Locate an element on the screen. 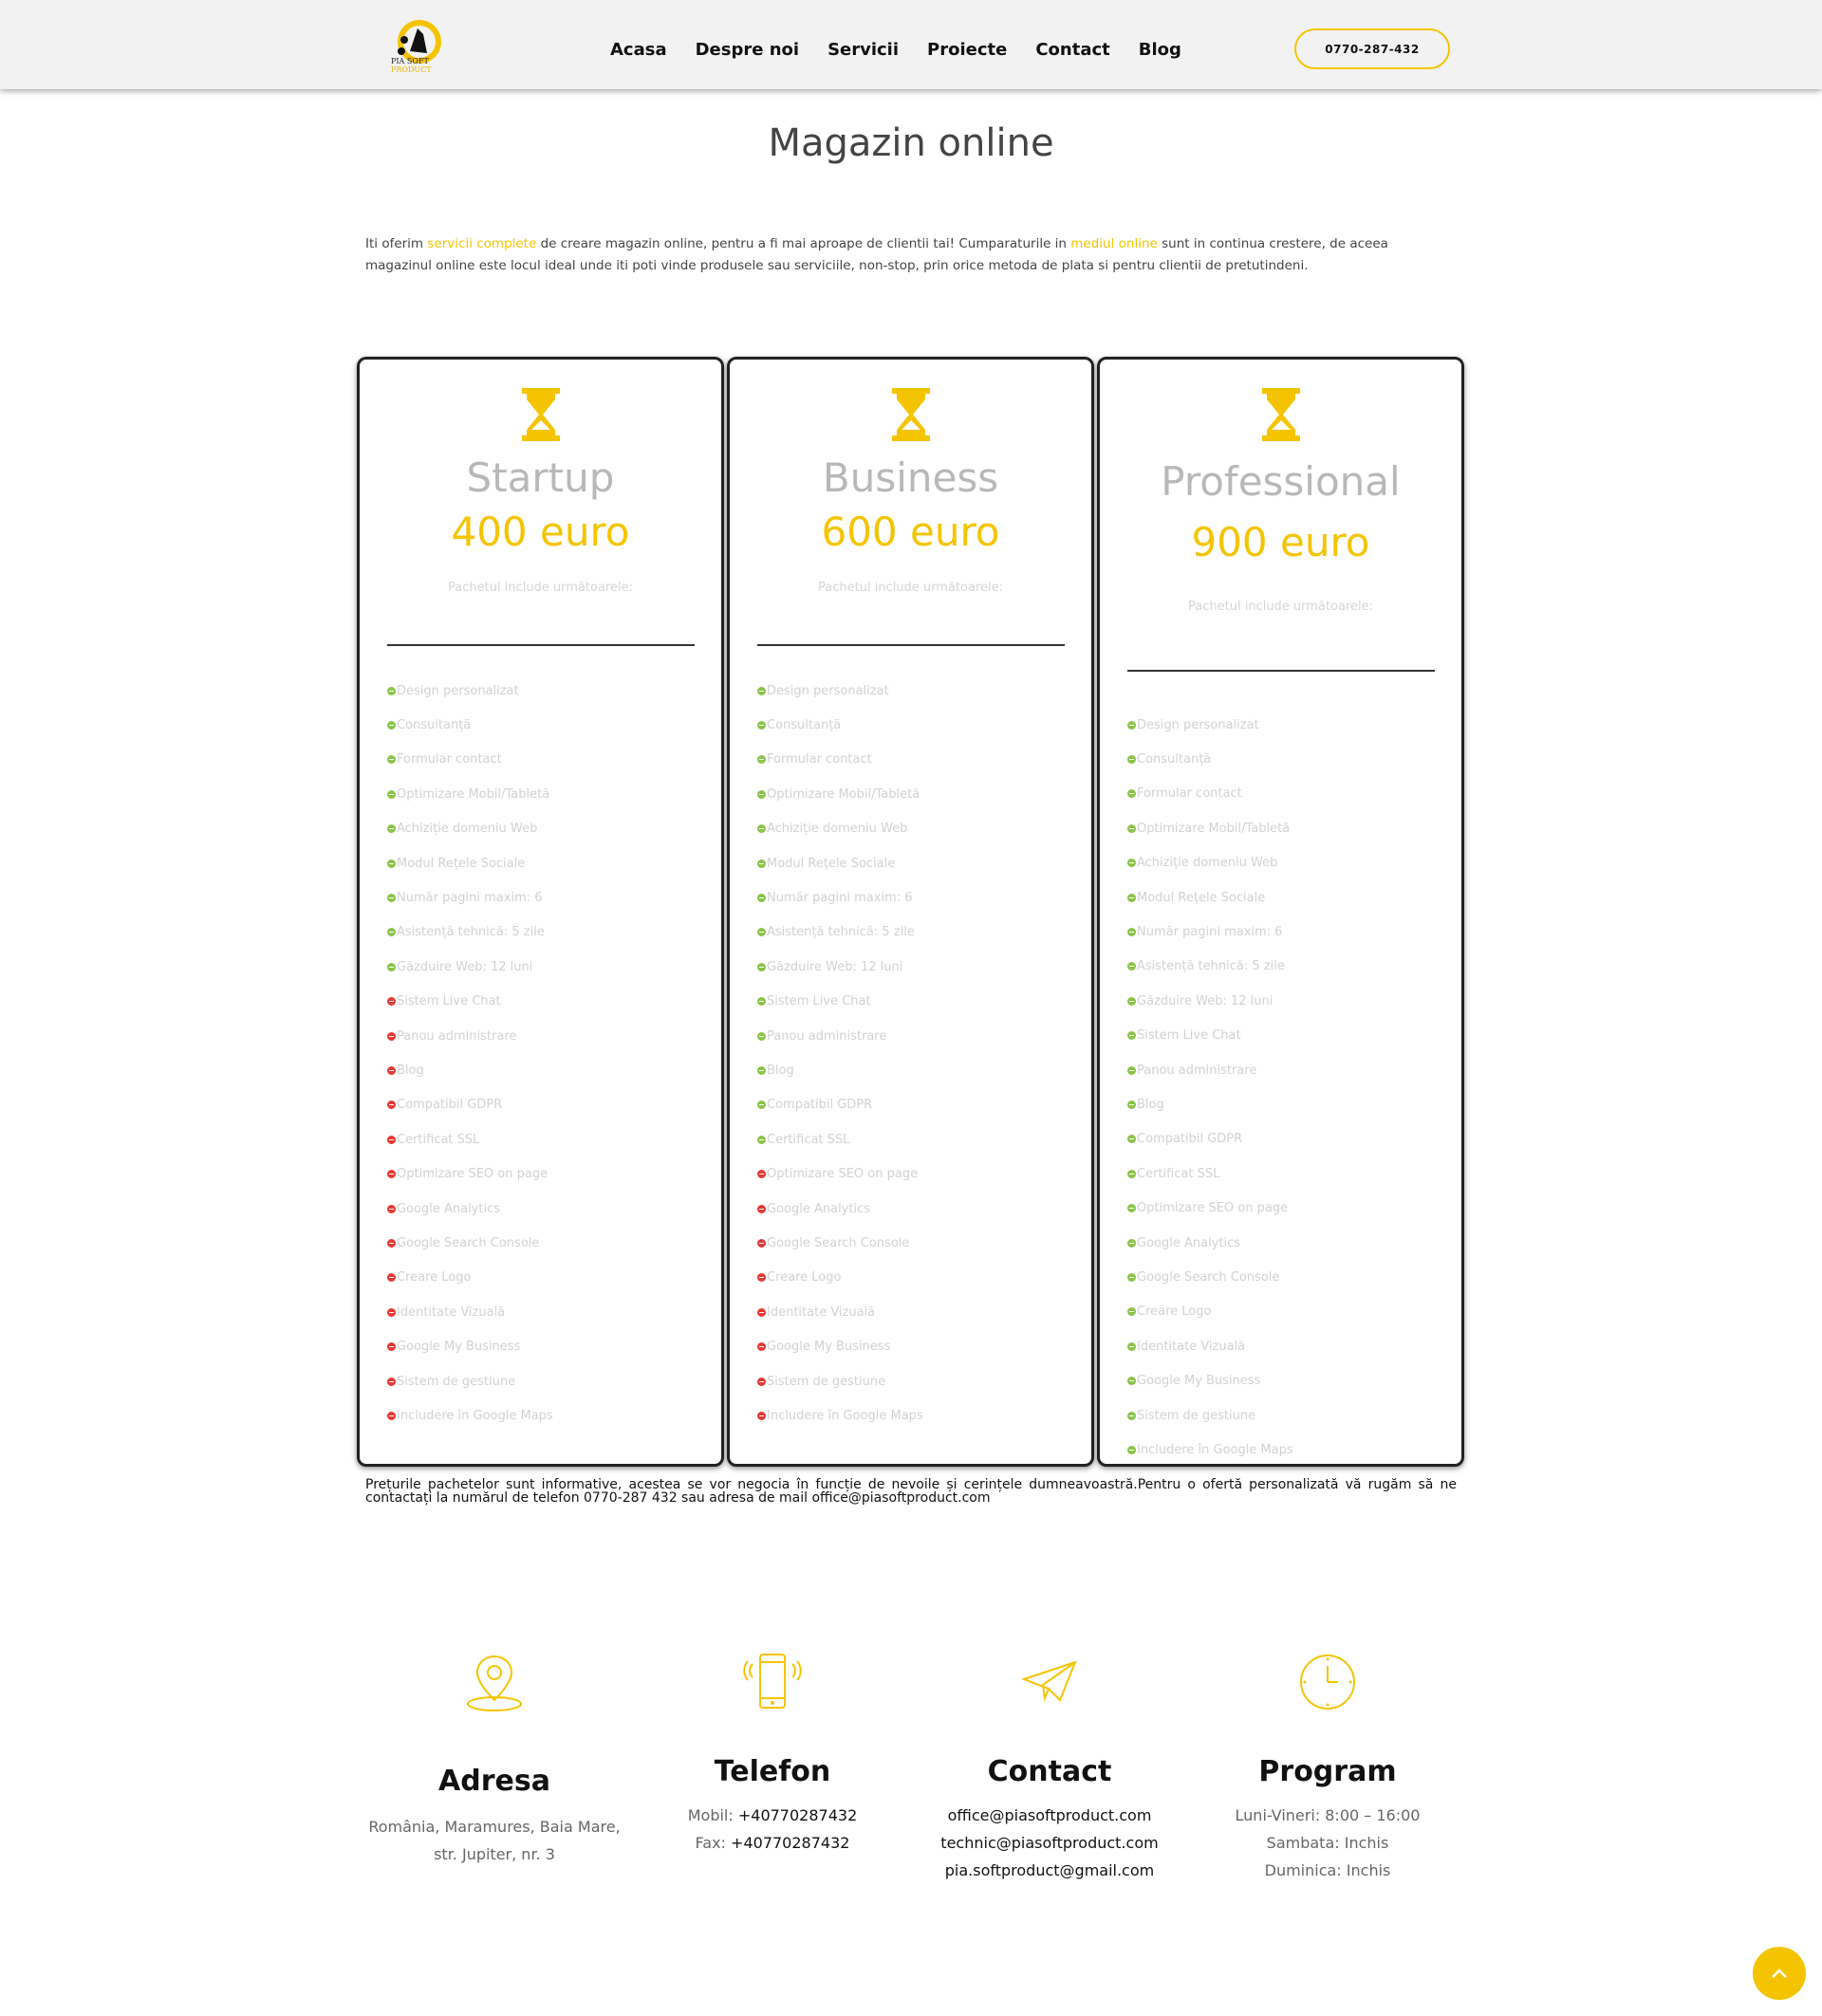 The image size is (1822, 2016). scroll-to-top-button is located at coordinates (1779, 1973).